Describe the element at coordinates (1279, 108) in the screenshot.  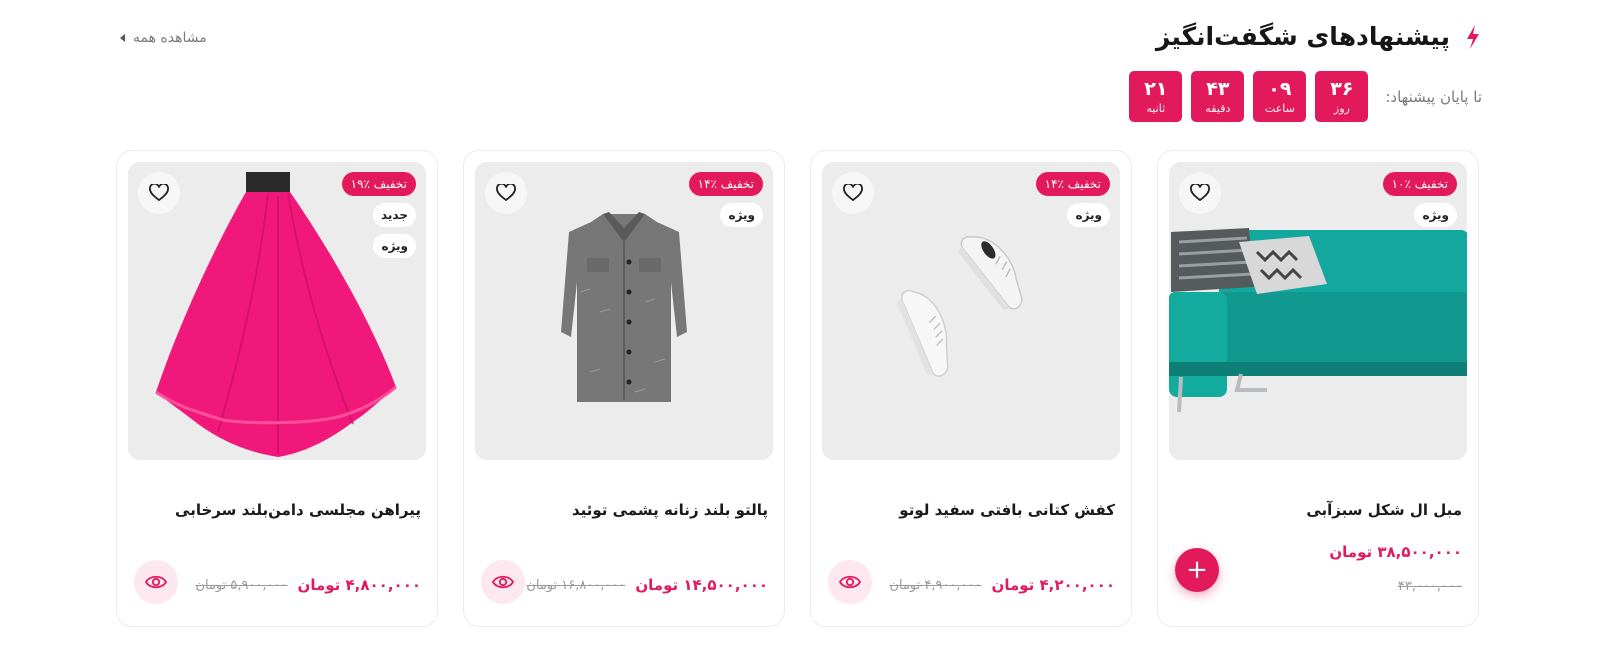
I see `countdown-unit: ساعت` at that location.